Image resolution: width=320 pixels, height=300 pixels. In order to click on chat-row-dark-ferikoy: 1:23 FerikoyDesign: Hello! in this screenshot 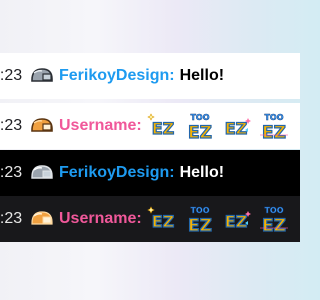, I will do `click(150, 173)`.